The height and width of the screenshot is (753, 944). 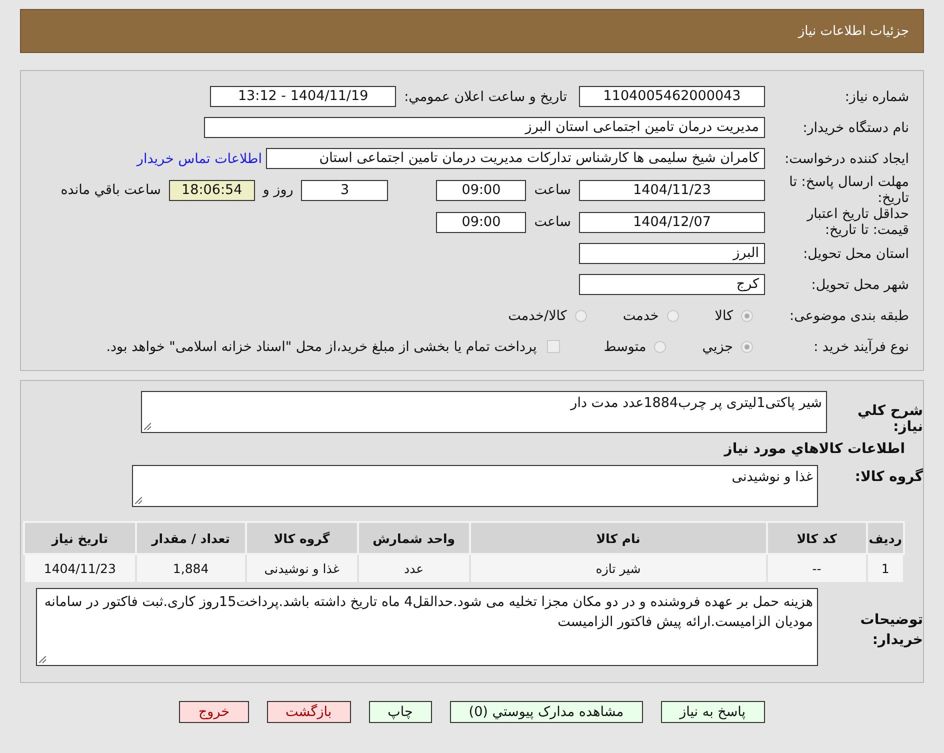 What do you see at coordinates (889, 419) in the screenshot?
I see `field-label: شرح کلي نياز:` at bounding box center [889, 419].